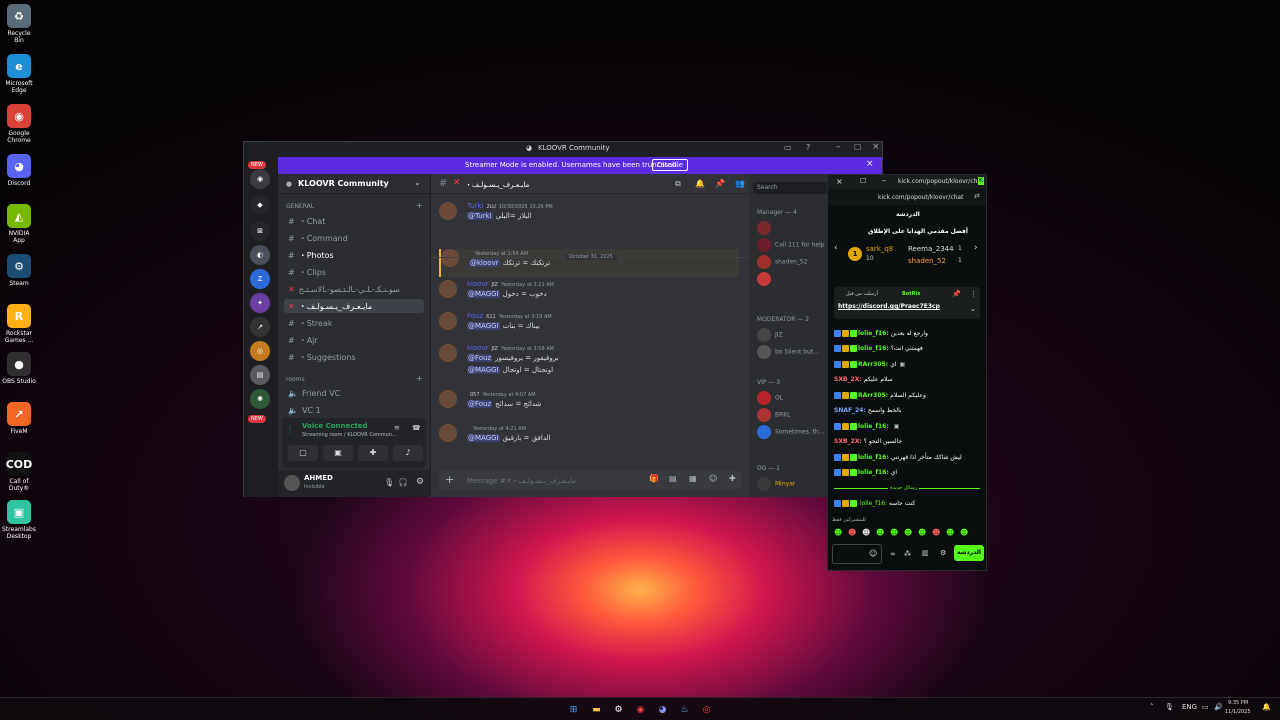 The width and height of the screenshot is (1280, 720). I want to click on desktop-shortcut: e Microsoft Edge, so click(19, 74).